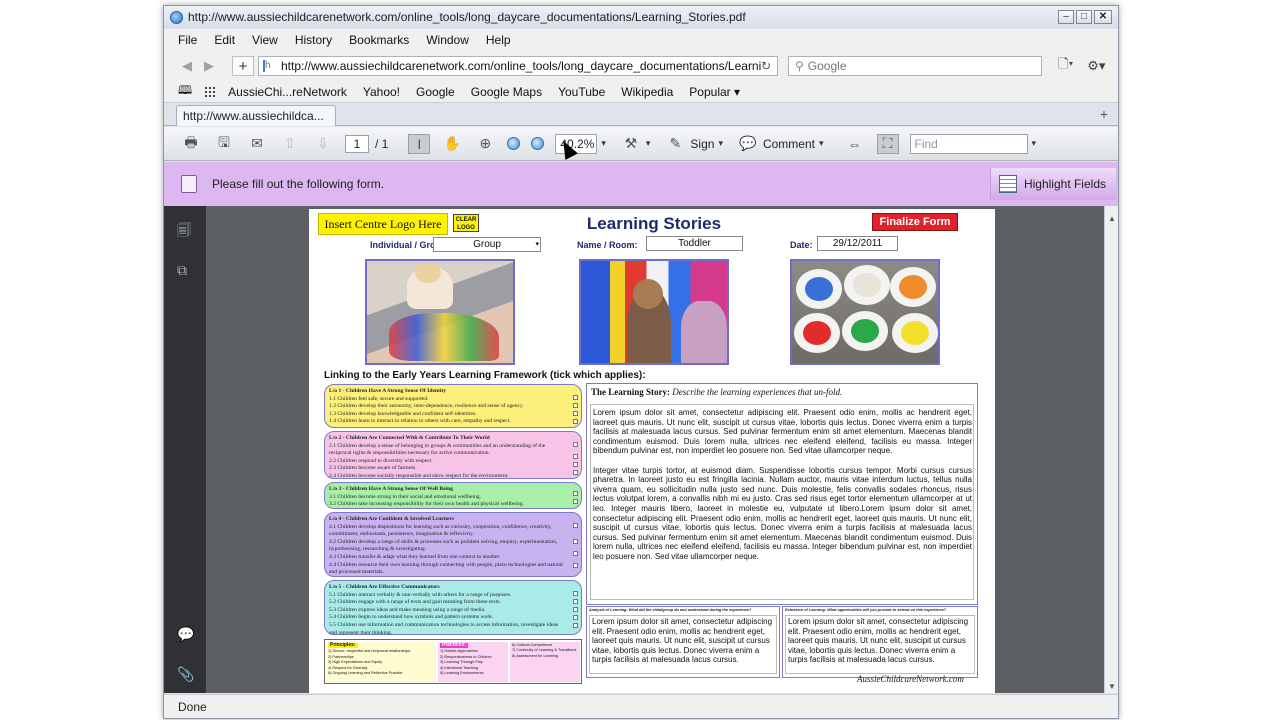 Image resolution: width=1280 pixels, height=720 pixels. I want to click on save-icon: 🖫, so click(224, 144).